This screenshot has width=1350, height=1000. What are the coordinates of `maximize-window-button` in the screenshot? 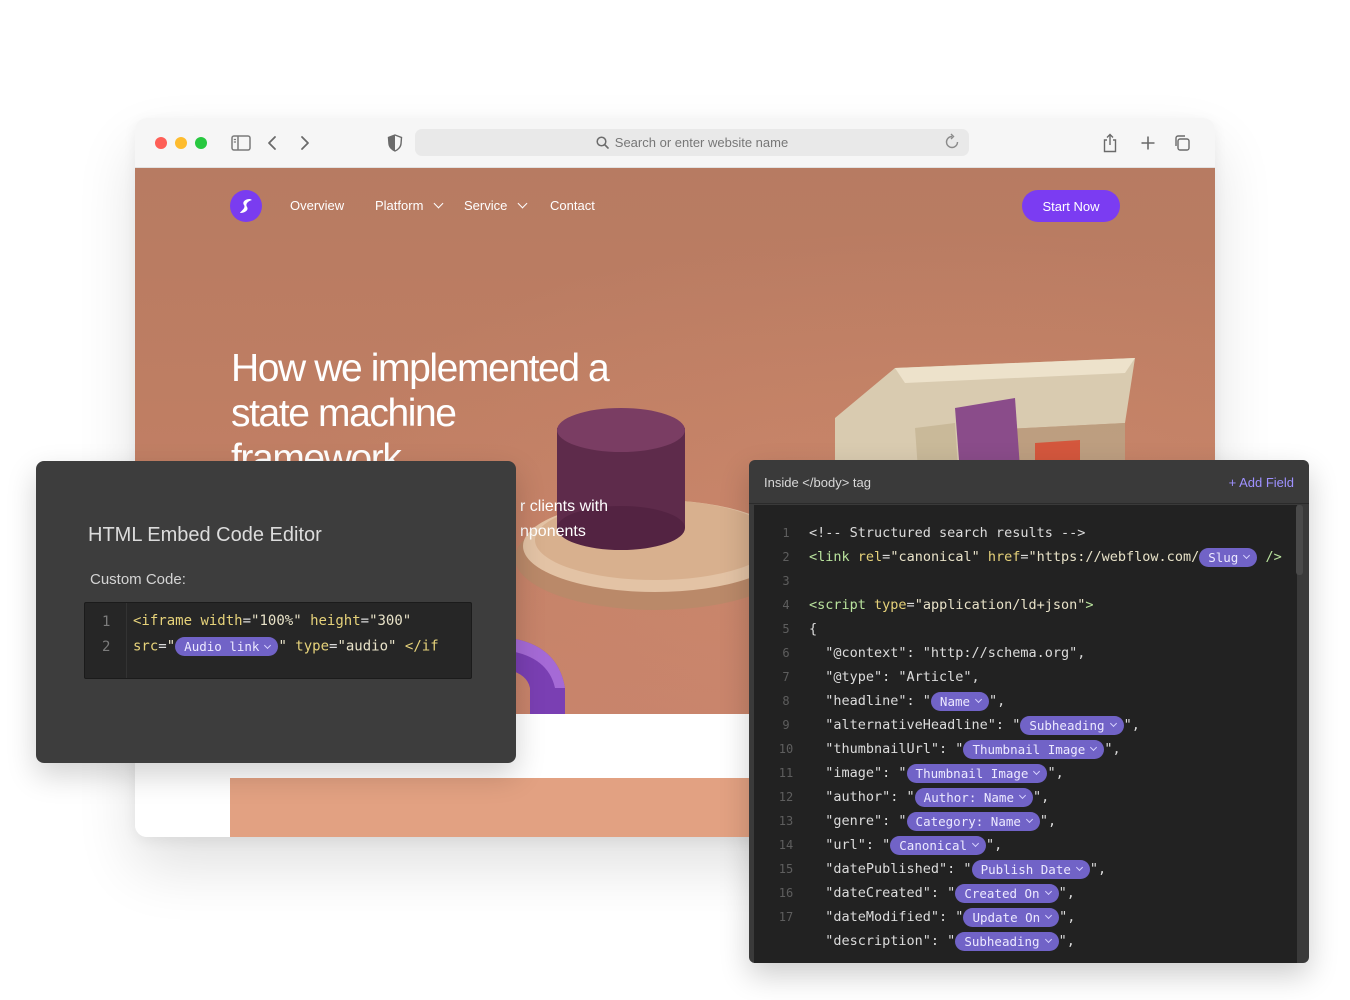 It's located at (201, 143).